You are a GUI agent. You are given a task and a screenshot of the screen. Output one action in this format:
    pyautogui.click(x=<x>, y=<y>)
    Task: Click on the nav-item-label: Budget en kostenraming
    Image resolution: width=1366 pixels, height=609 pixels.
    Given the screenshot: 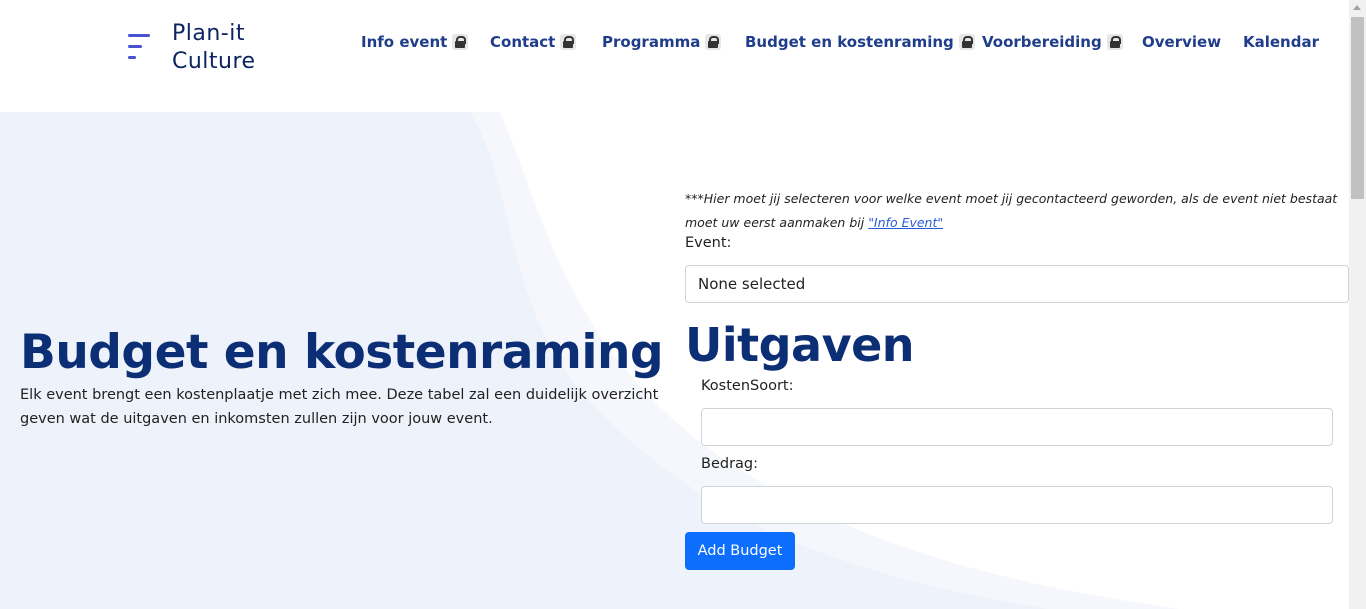 What is the action you would take?
    pyautogui.click(x=849, y=42)
    